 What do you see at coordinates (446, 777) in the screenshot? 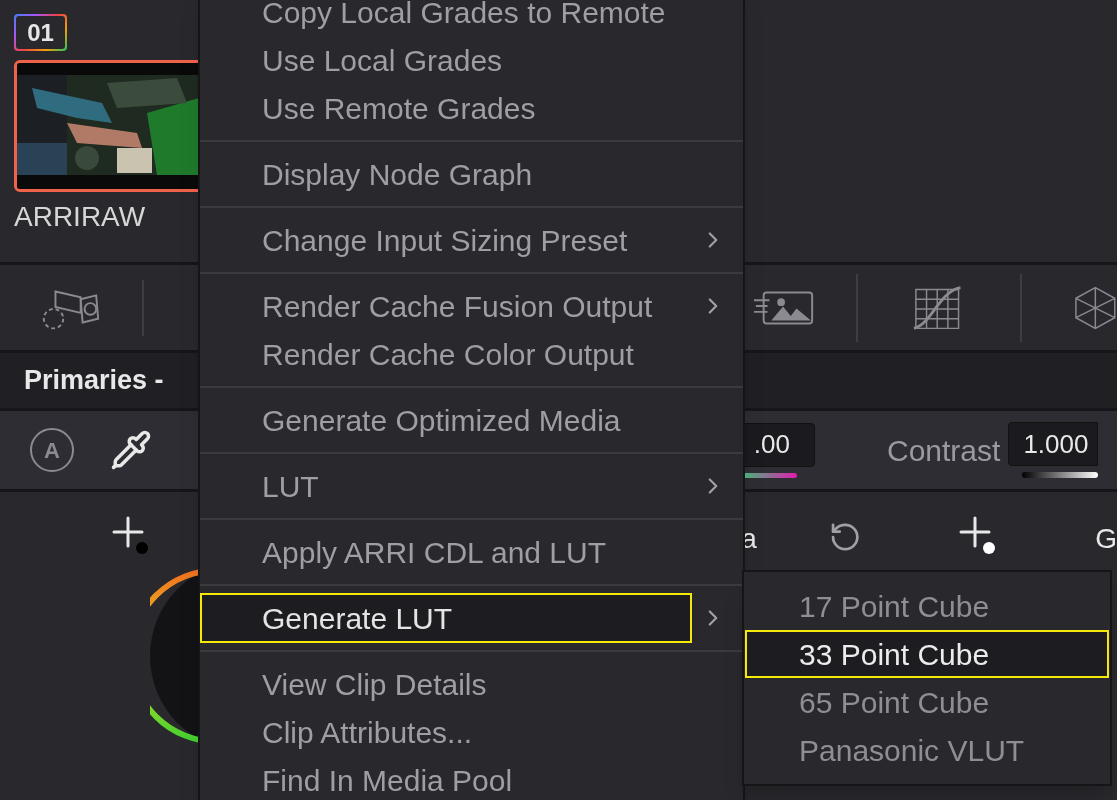
I see `menu-item: Find In Media Pool` at bounding box center [446, 777].